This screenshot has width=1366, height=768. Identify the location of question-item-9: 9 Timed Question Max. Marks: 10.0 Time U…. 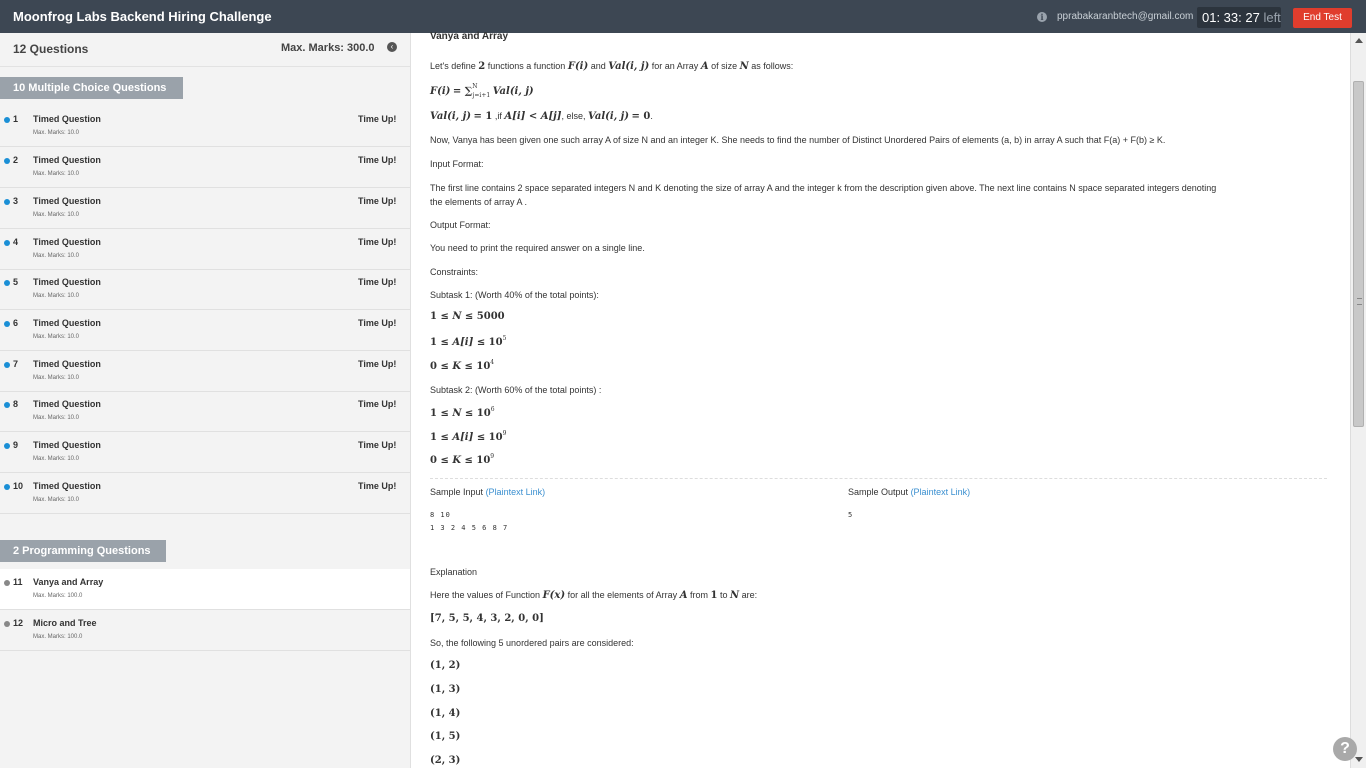
(205, 452).